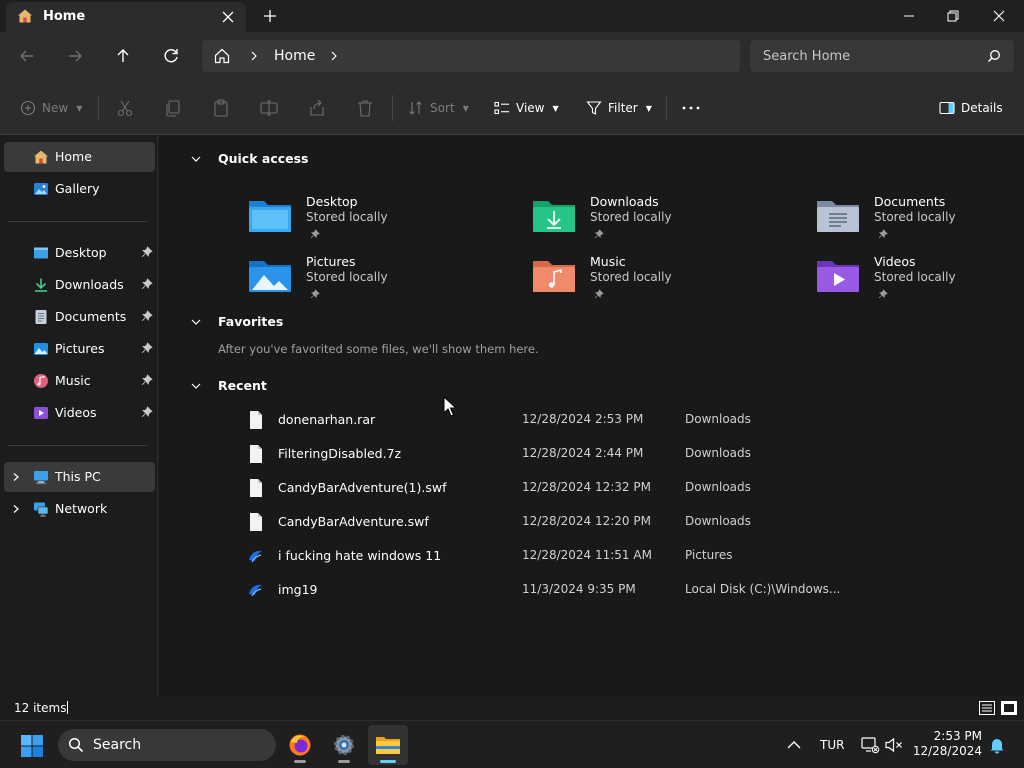 The width and height of the screenshot is (1024, 768). Describe the element at coordinates (583, 419) in the screenshot. I see `file-date: 12/28/2024 2:53 PM` at that location.